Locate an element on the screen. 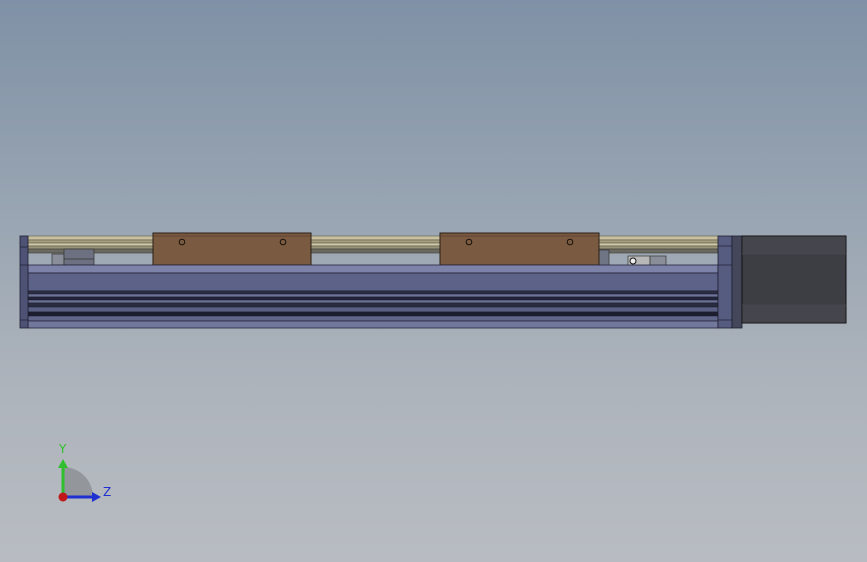  left-bracket is located at coordinates (58, 259).